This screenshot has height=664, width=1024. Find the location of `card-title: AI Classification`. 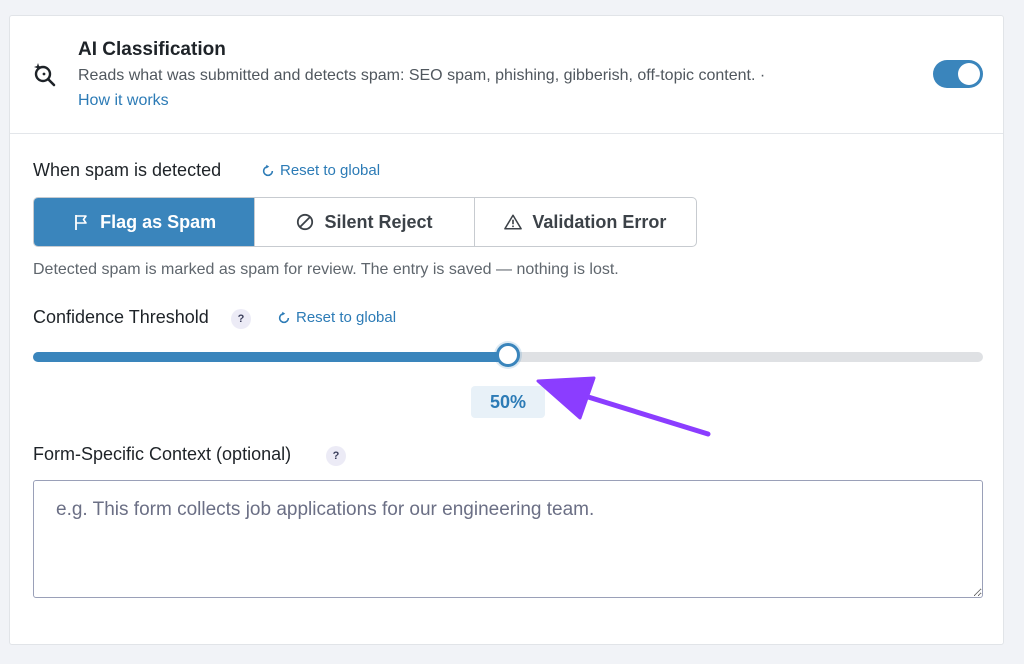

card-title: AI Classification is located at coordinates (152, 49).